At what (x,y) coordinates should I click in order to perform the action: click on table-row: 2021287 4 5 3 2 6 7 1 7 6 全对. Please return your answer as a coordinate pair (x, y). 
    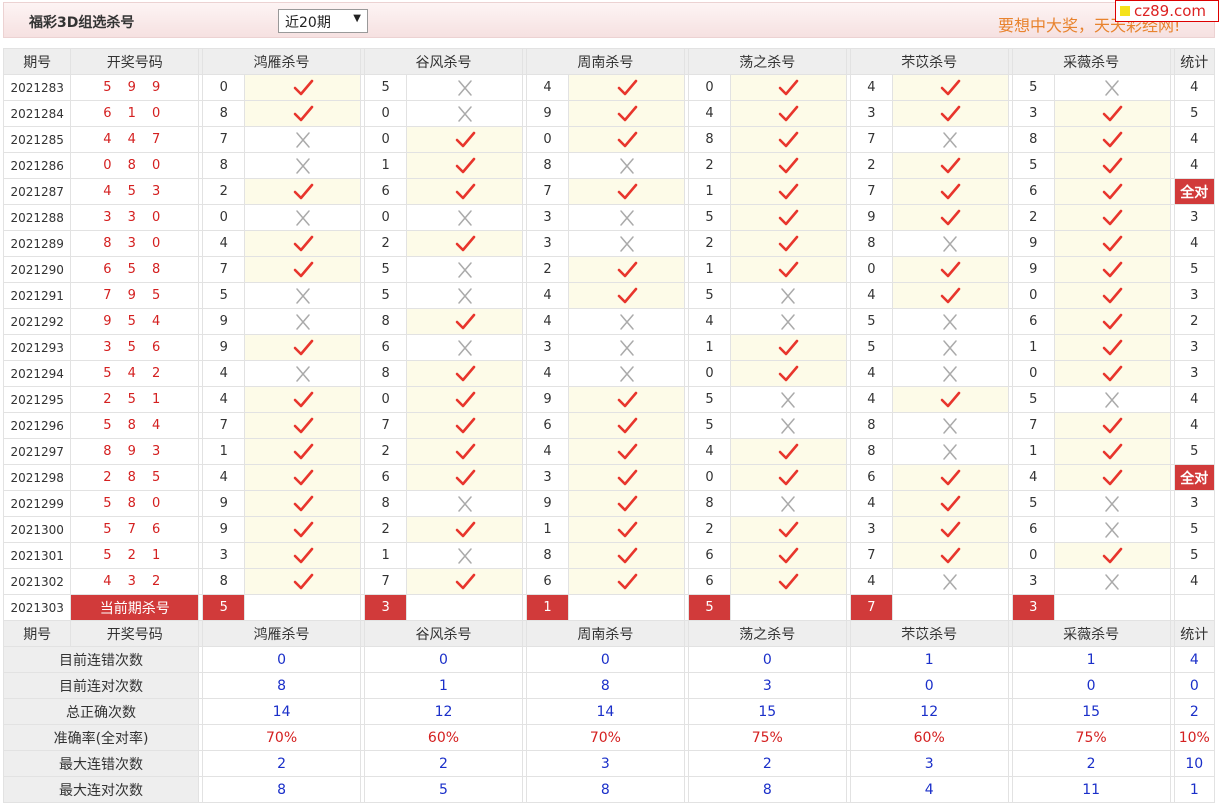
    Looking at the image, I should click on (609, 191).